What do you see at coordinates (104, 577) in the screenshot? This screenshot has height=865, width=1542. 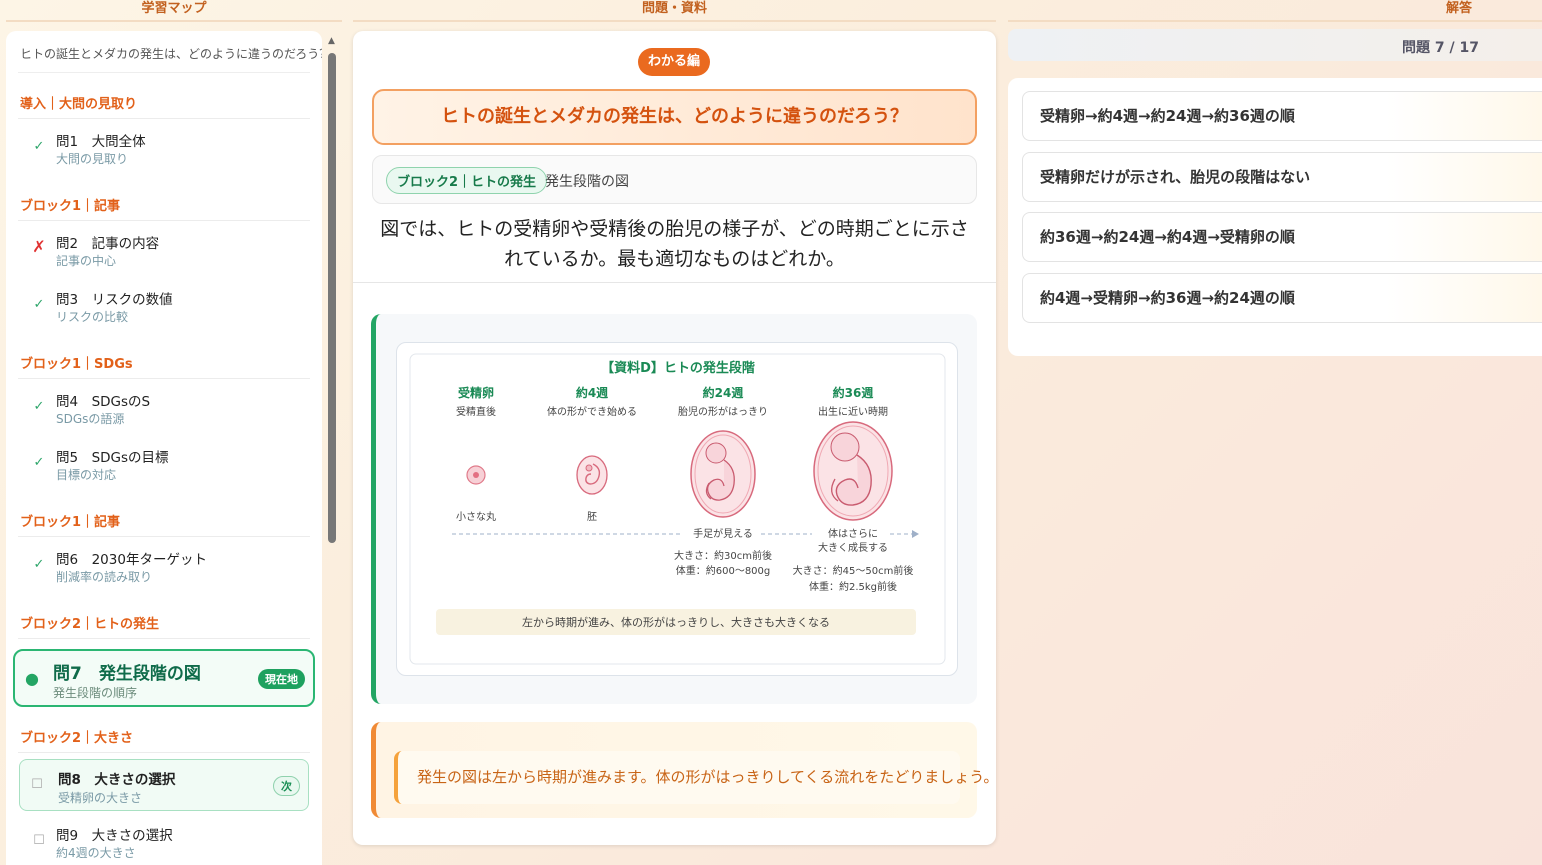 I see `map-item-subtitle: 削減率の読み取り` at bounding box center [104, 577].